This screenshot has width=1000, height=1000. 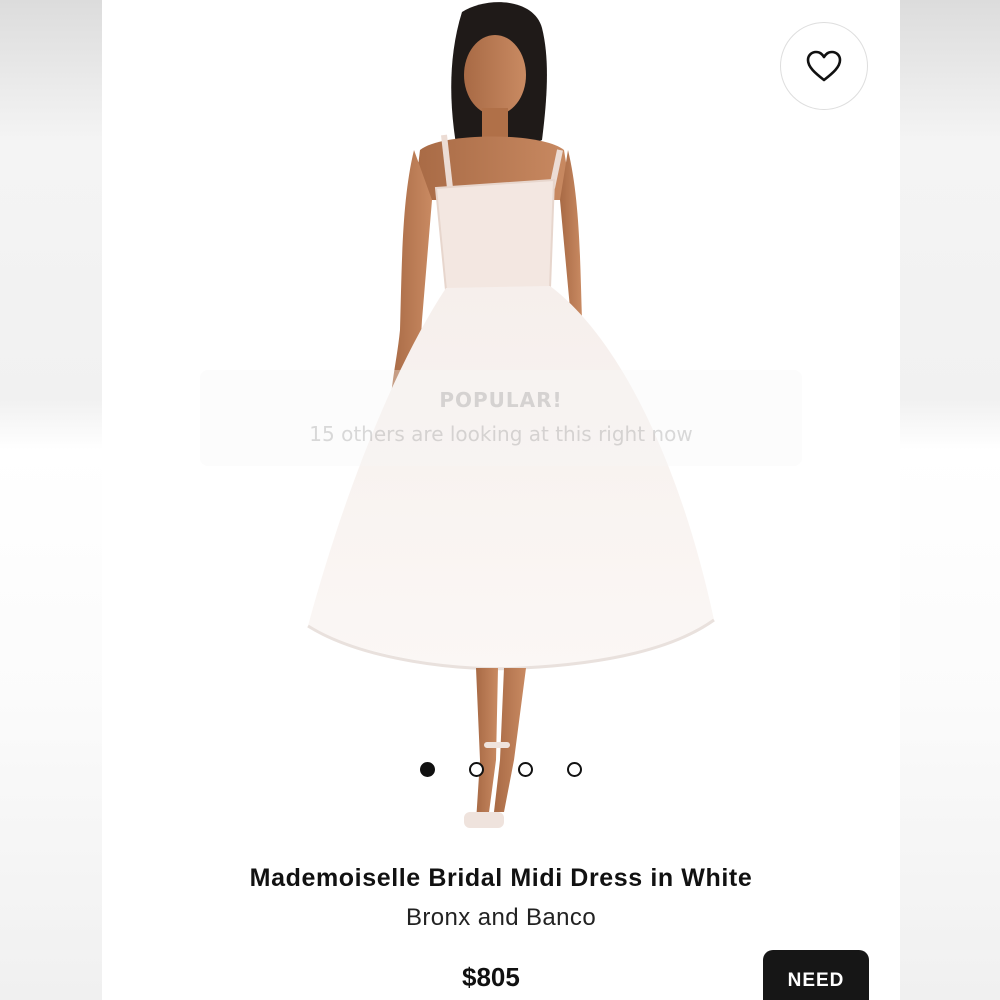 What do you see at coordinates (491, 977) in the screenshot?
I see `product-price: $805` at bounding box center [491, 977].